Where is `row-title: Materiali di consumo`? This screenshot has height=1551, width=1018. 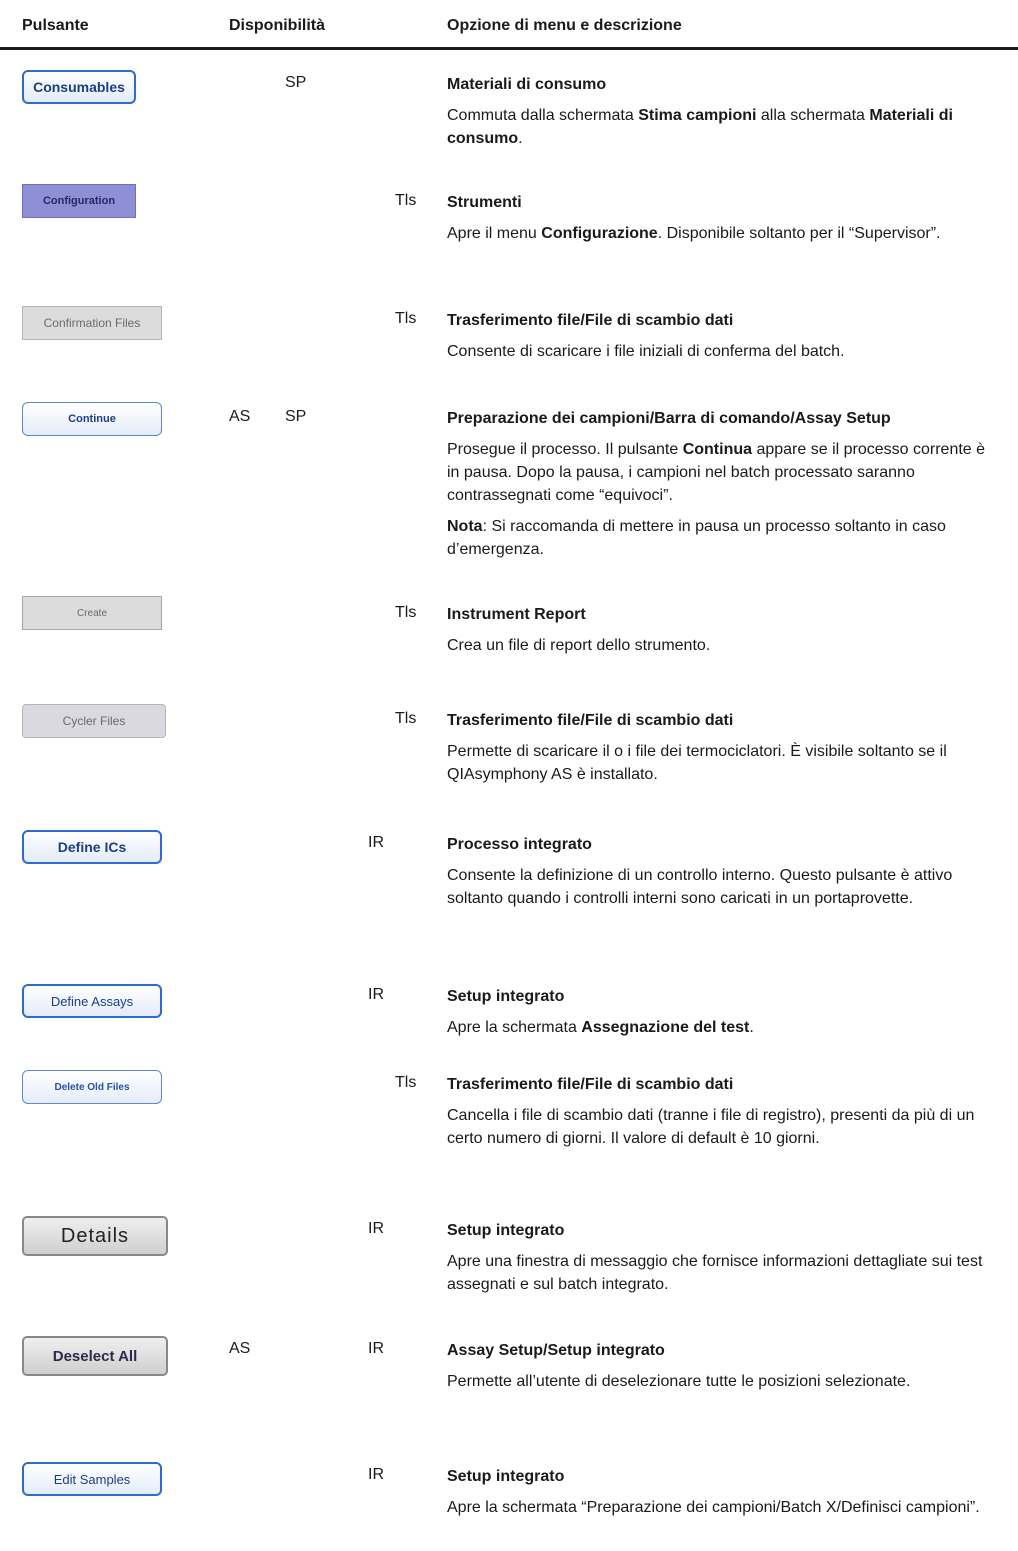 row-title: Materiali di consumo is located at coordinates (527, 84).